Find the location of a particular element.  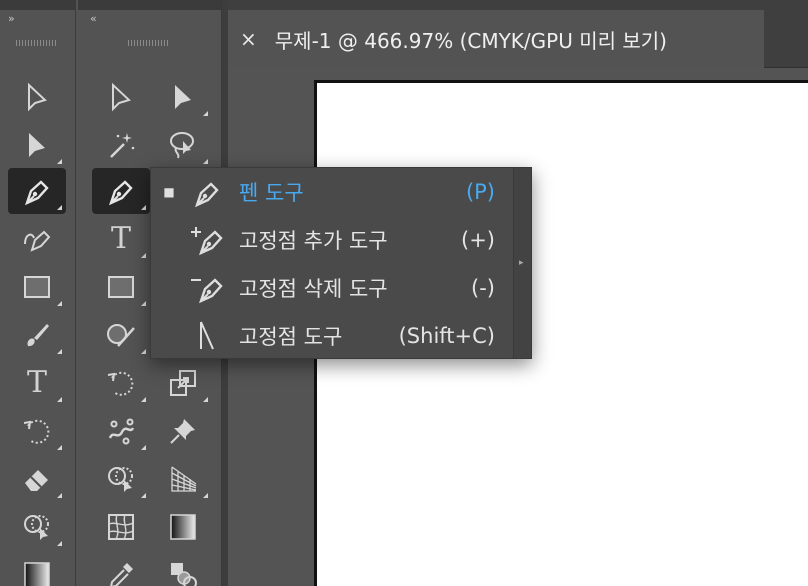

collapse-panel-button: « is located at coordinates (93, 18).